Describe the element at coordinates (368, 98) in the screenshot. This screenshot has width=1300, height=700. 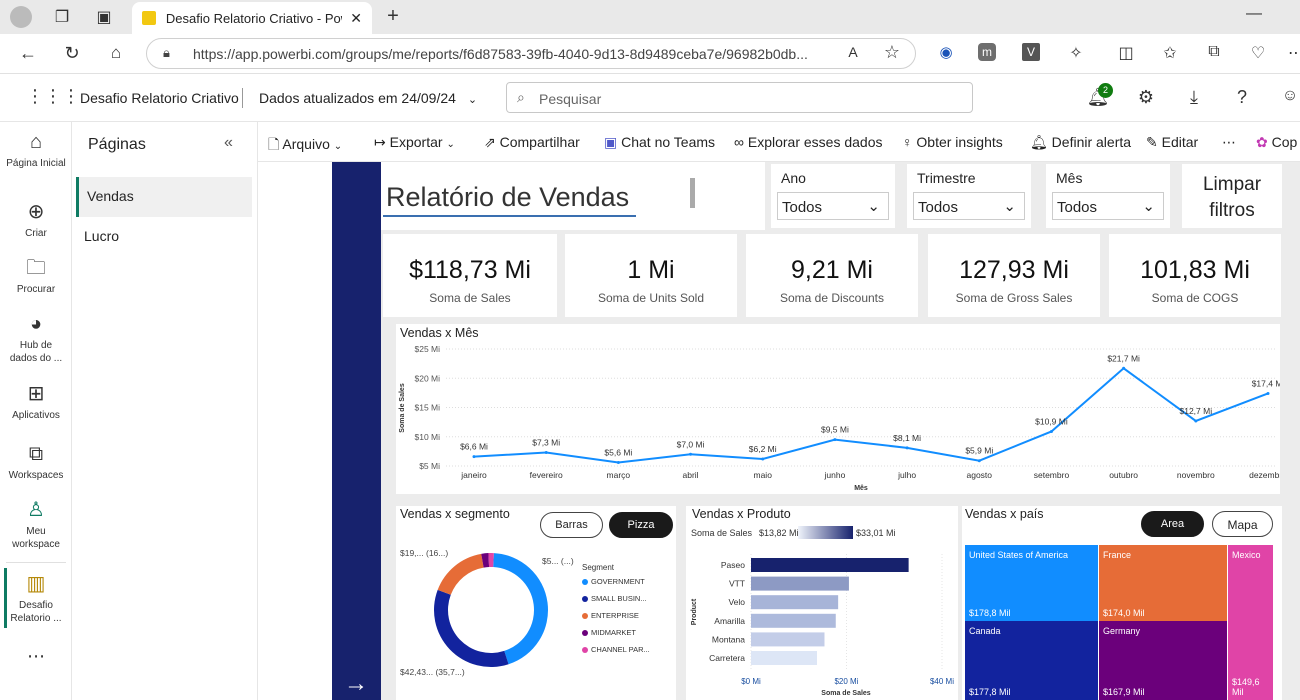
I see `data-updated: Dados atualizados em 24/09/24 ⌄` at that location.